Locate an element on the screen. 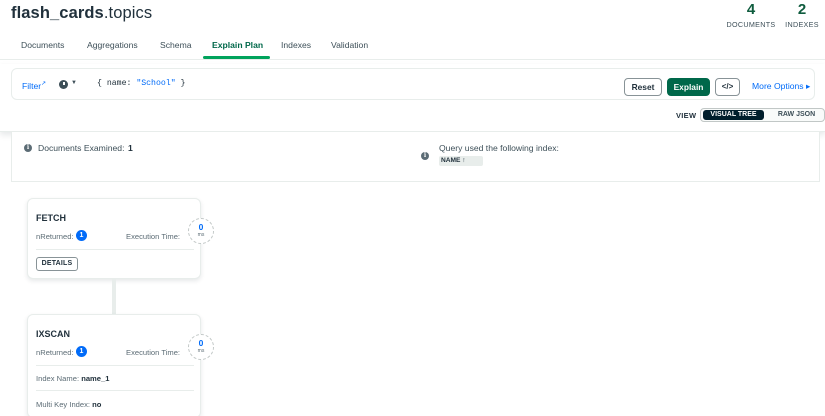 Image resolution: width=825 pixels, height=416 pixels. filter-input: { name: "School" } is located at coordinates (141, 83).